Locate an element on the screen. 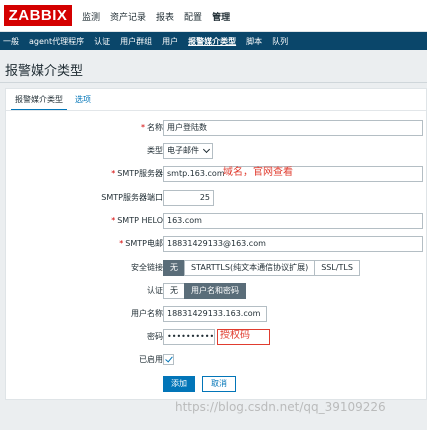  type-select-value: 电子邮件 is located at coordinates (183, 150).